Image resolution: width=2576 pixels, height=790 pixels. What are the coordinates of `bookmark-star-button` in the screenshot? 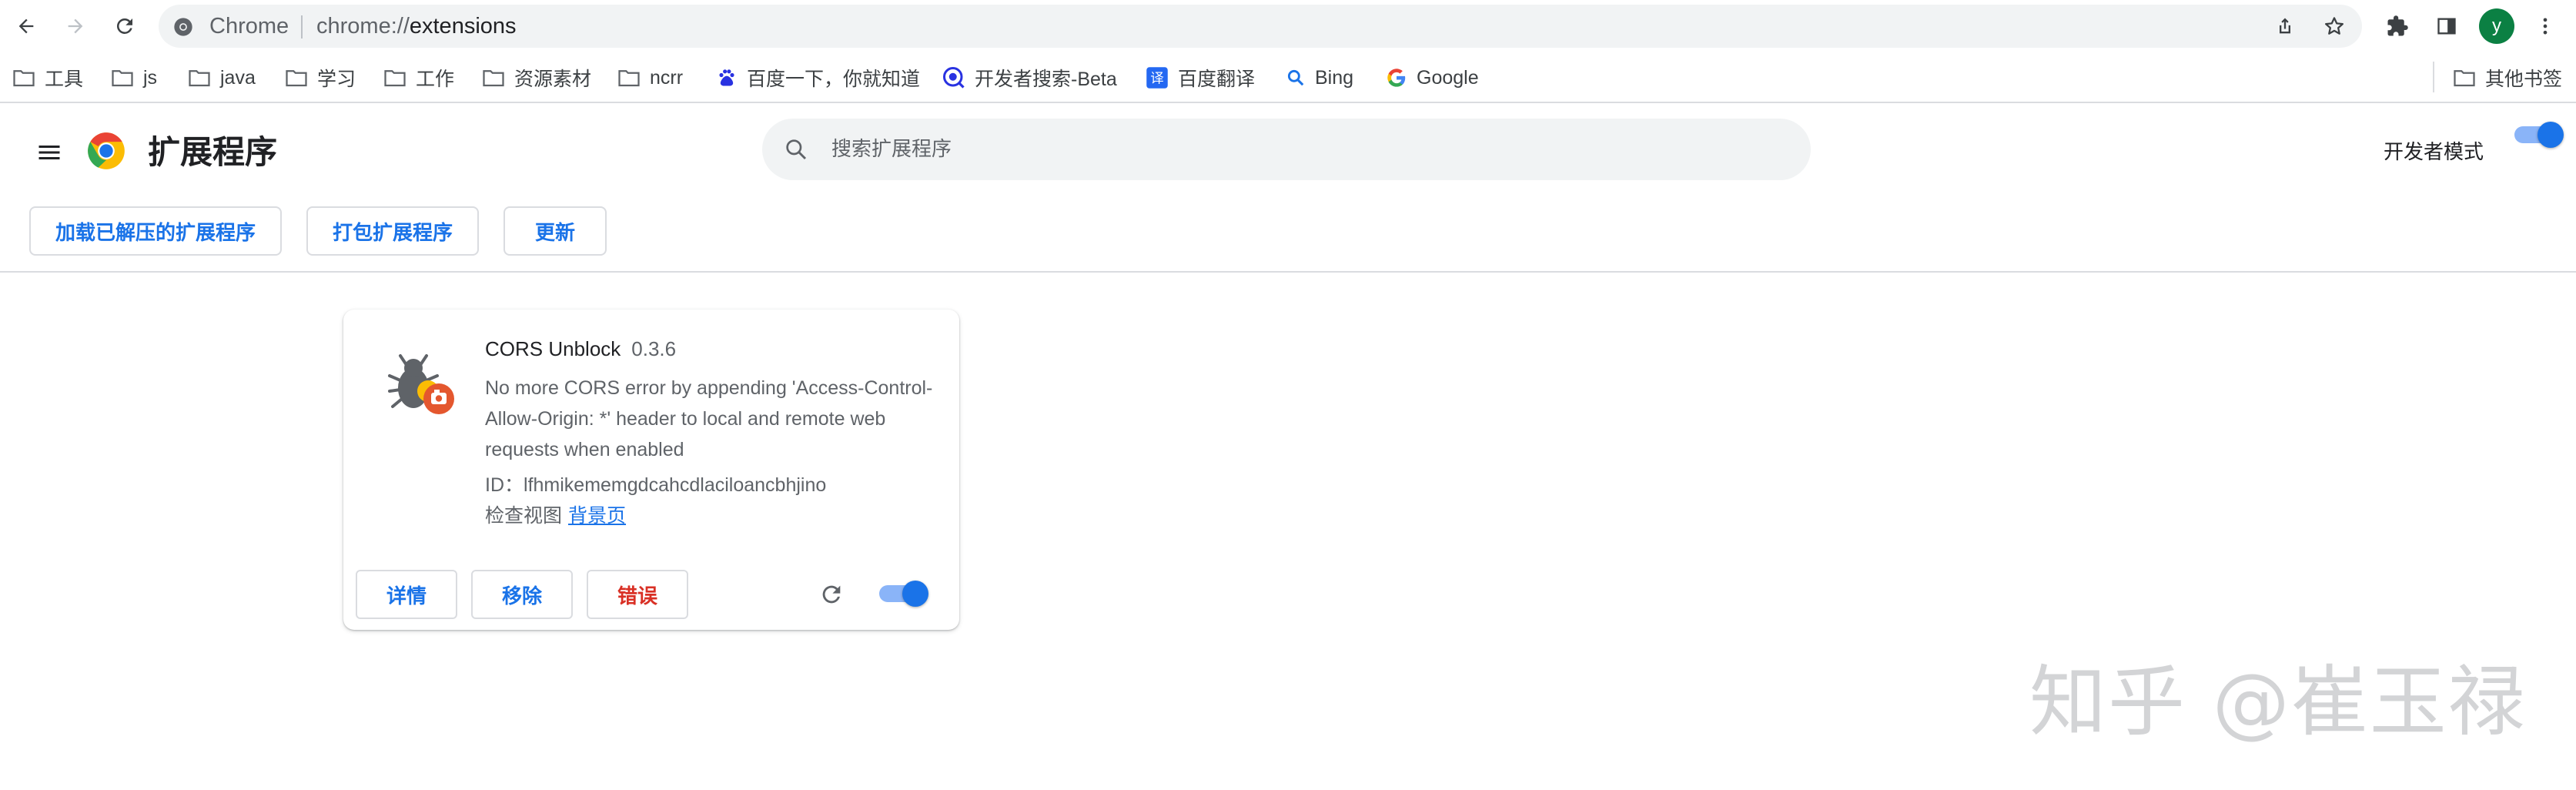 It's located at (2335, 26).